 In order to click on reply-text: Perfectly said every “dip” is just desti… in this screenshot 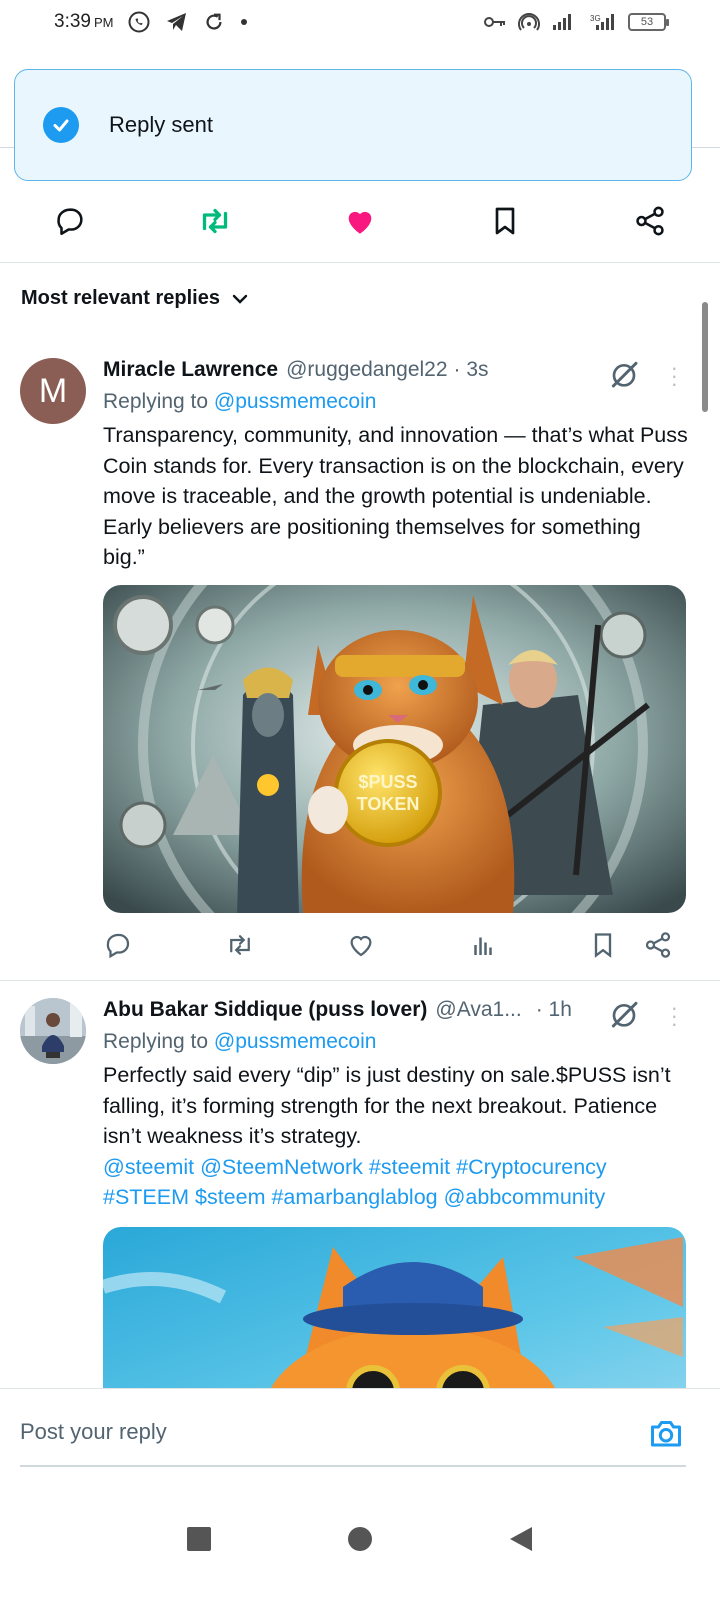, I will do `click(387, 1105)`.